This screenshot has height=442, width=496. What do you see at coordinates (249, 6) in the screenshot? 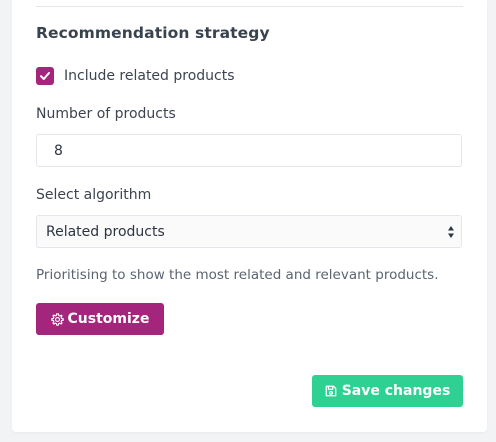
I see `top-divider` at bounding box center [249, 6].